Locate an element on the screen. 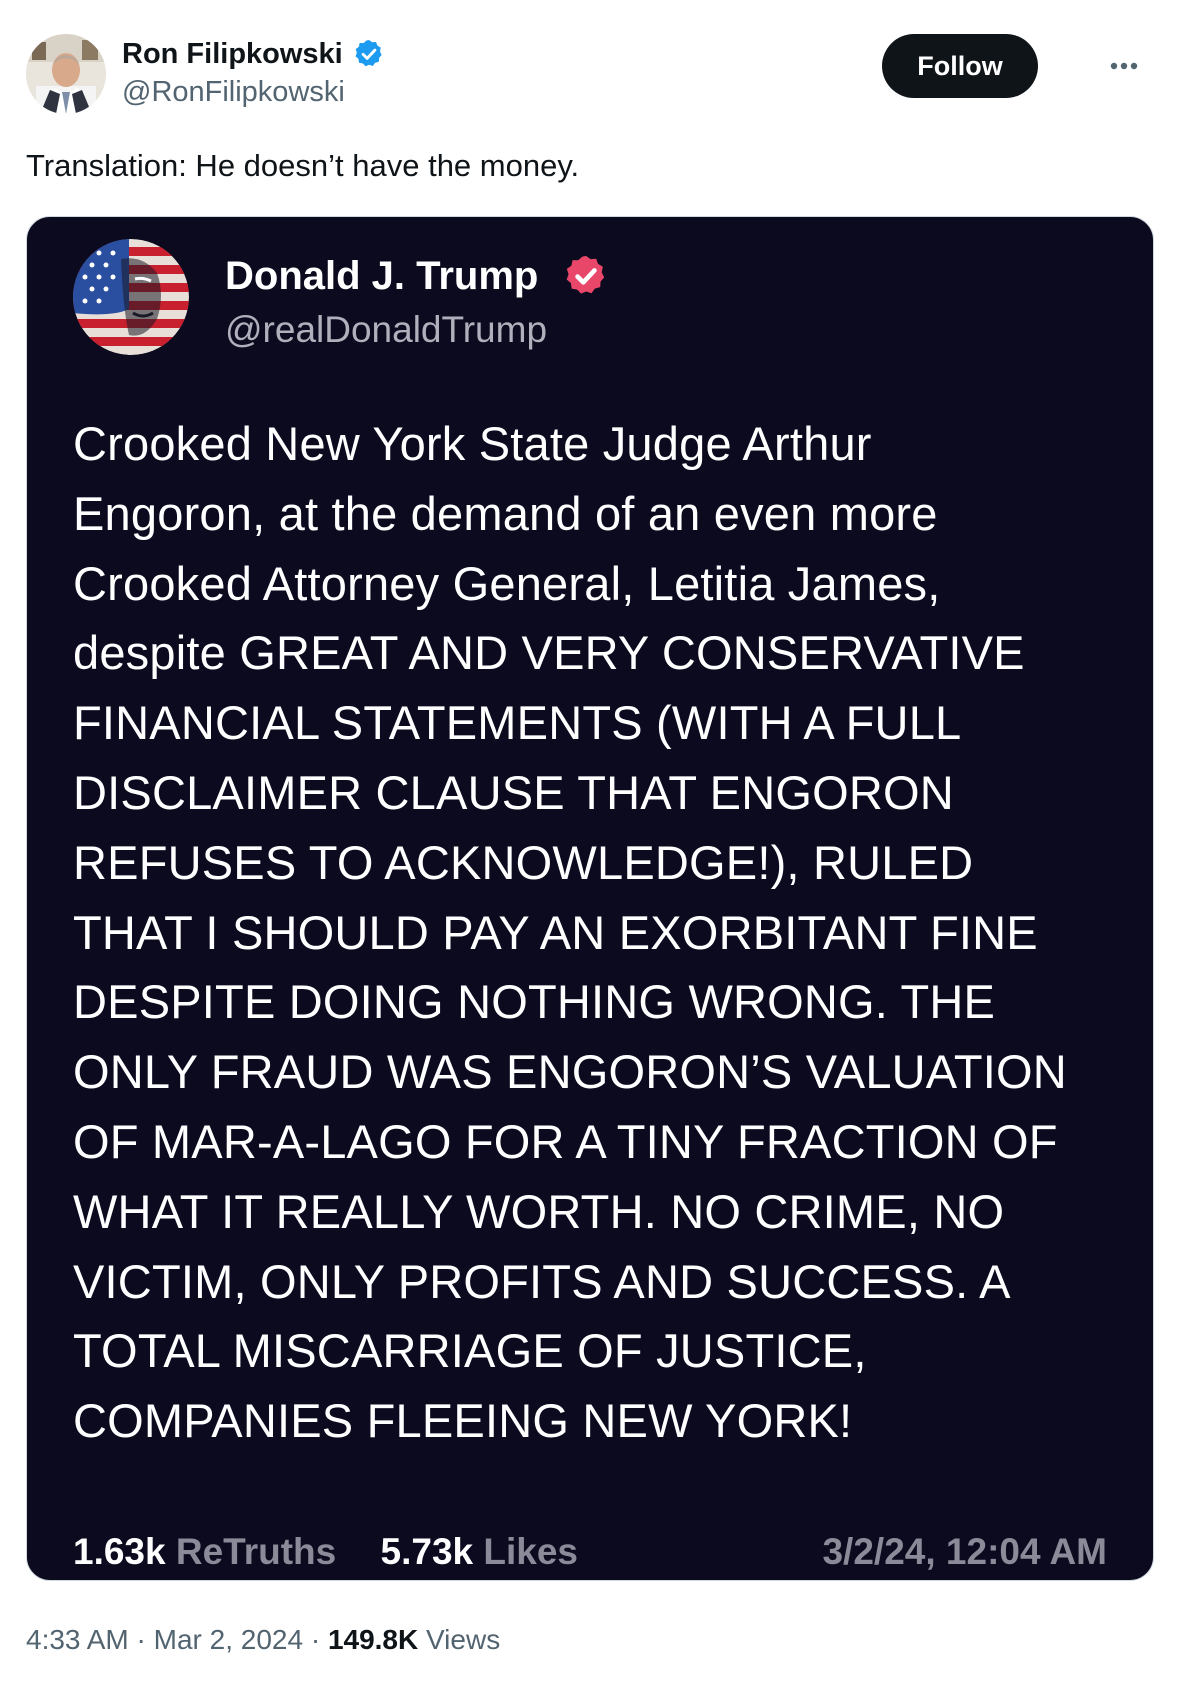  truth-verified-badge-icon is located at coordinates (586, 276).